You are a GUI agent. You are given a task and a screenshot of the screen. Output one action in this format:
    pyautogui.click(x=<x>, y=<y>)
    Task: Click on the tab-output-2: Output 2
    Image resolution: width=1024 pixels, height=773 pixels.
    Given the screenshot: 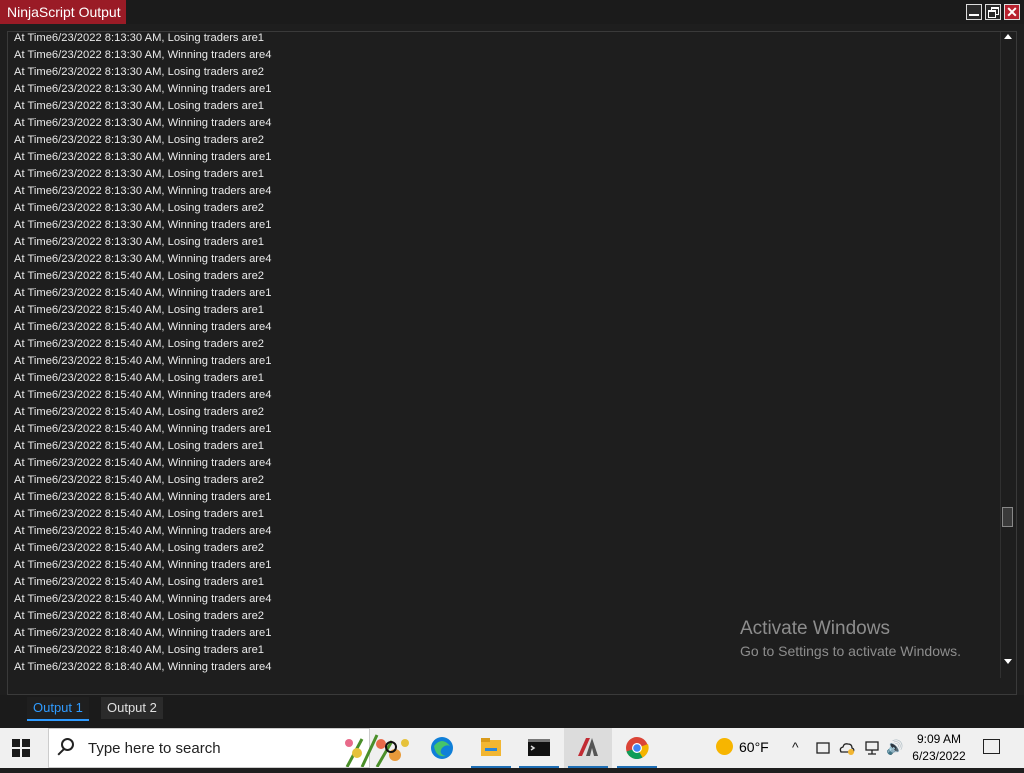 What is the action you would take?
    pyautogui.click(x=132, y=708)
    